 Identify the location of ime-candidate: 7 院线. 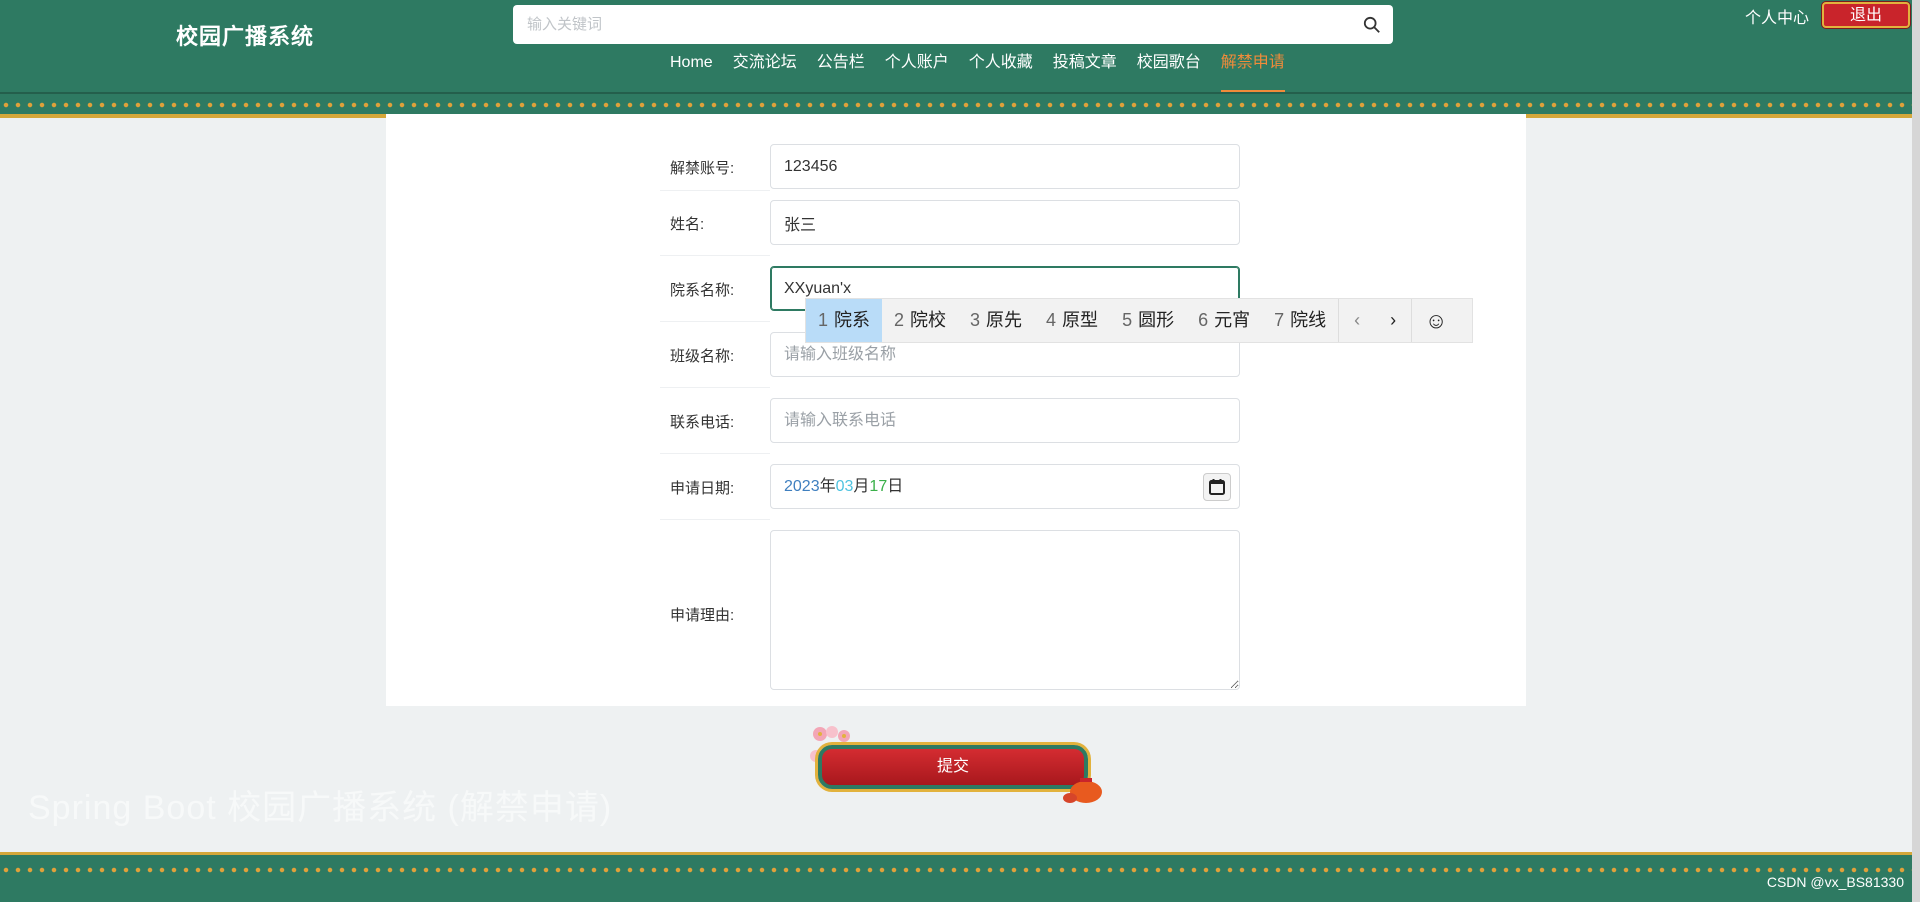
(1300, 320).